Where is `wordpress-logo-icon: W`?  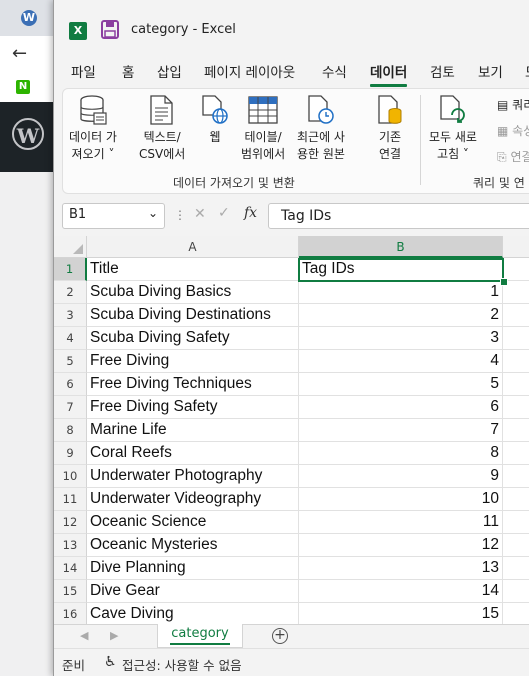
wordpress-logo-icon: W is located at coordinates (28, 134).